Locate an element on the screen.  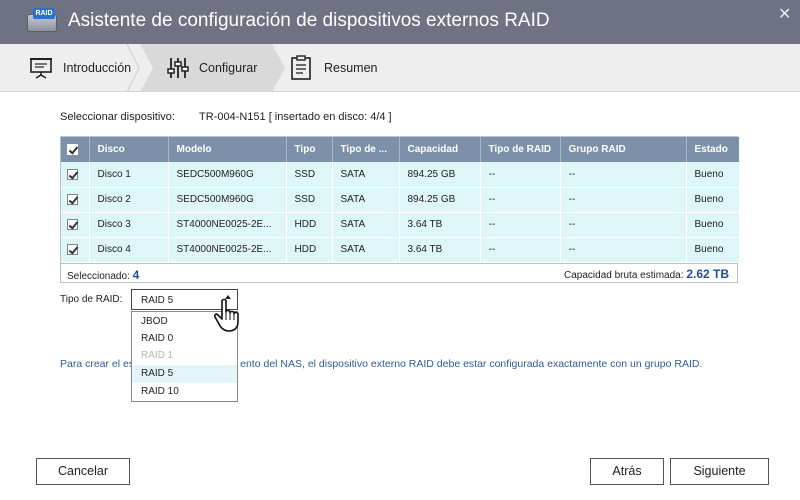
step-resumen: Resumen is located at coordinates (355, 68).